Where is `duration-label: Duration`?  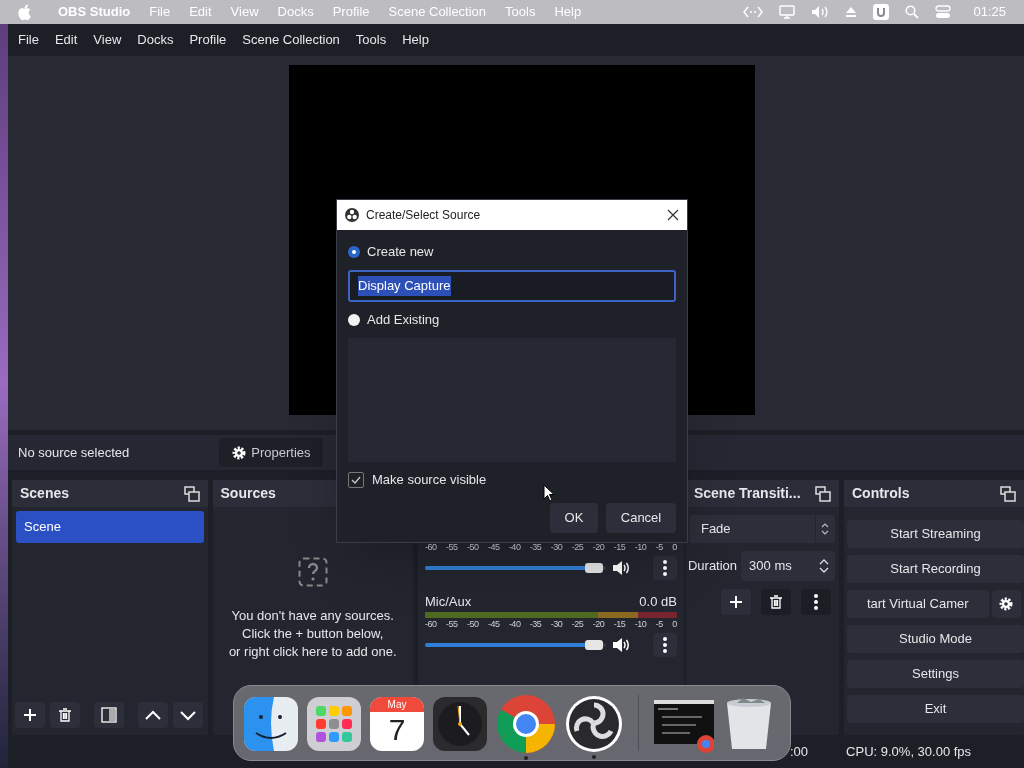 duration-label: Duration is located at coordinates (712, 566).